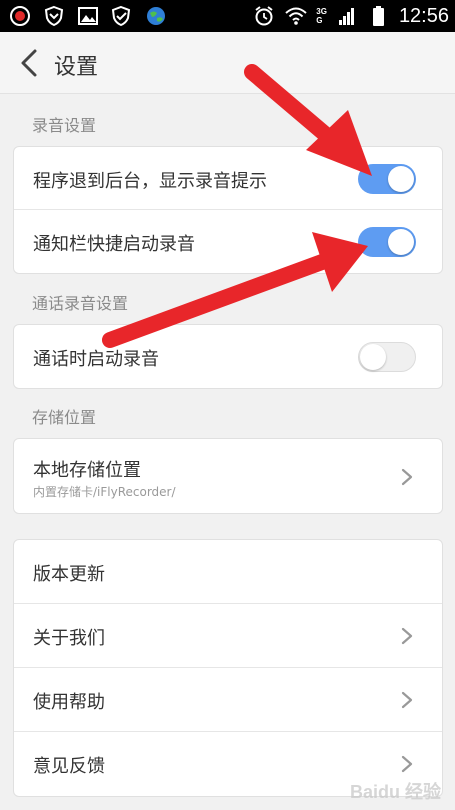 This screenshot has width=455, height=810. What do you see at coordinates (150, 181) in the screenshot?
I see `background-notice-label: 程序退到后台，显示录音提示` at bounding box center [150, 181].